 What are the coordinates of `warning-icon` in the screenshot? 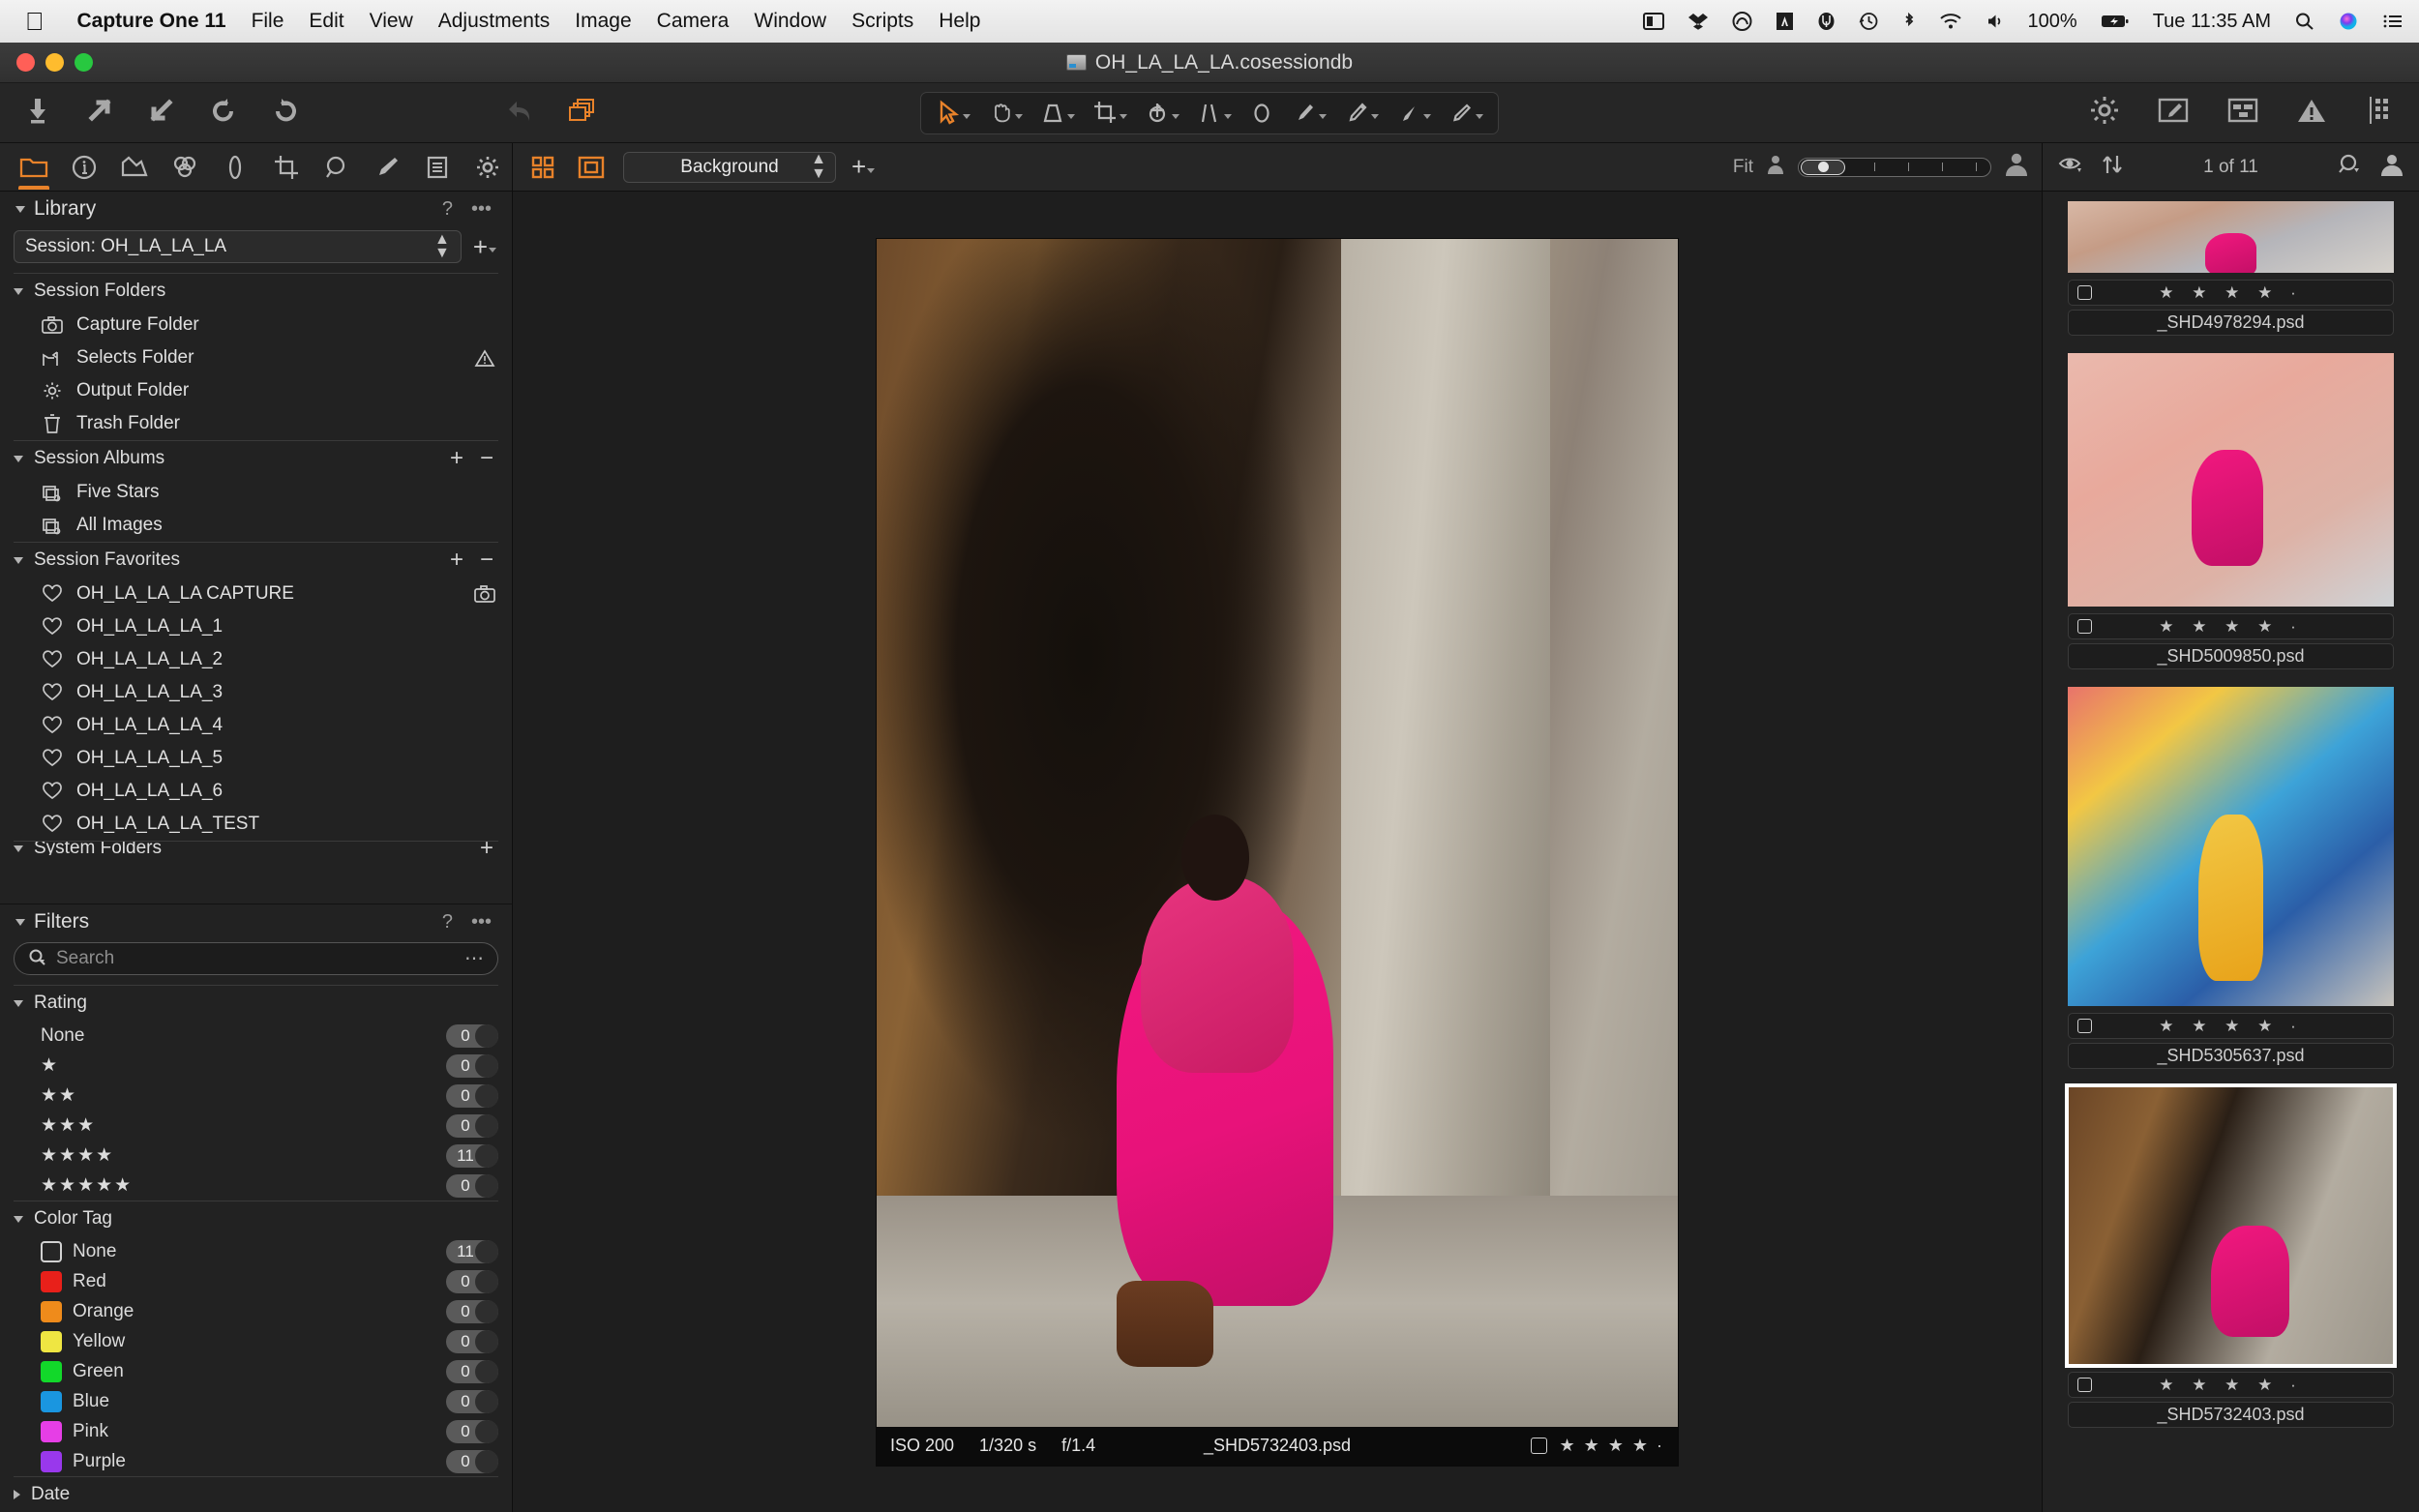 It's located at (2312, 113).